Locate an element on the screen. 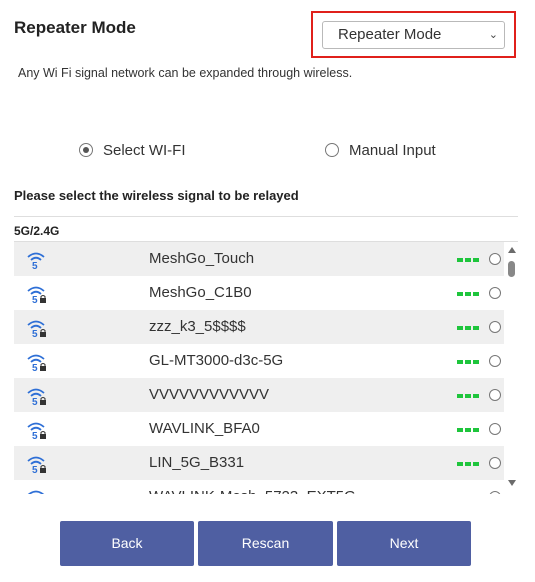 Image resolution: width=535 pixels, height=582 pixels. divider is located at coordinates (266, 216).